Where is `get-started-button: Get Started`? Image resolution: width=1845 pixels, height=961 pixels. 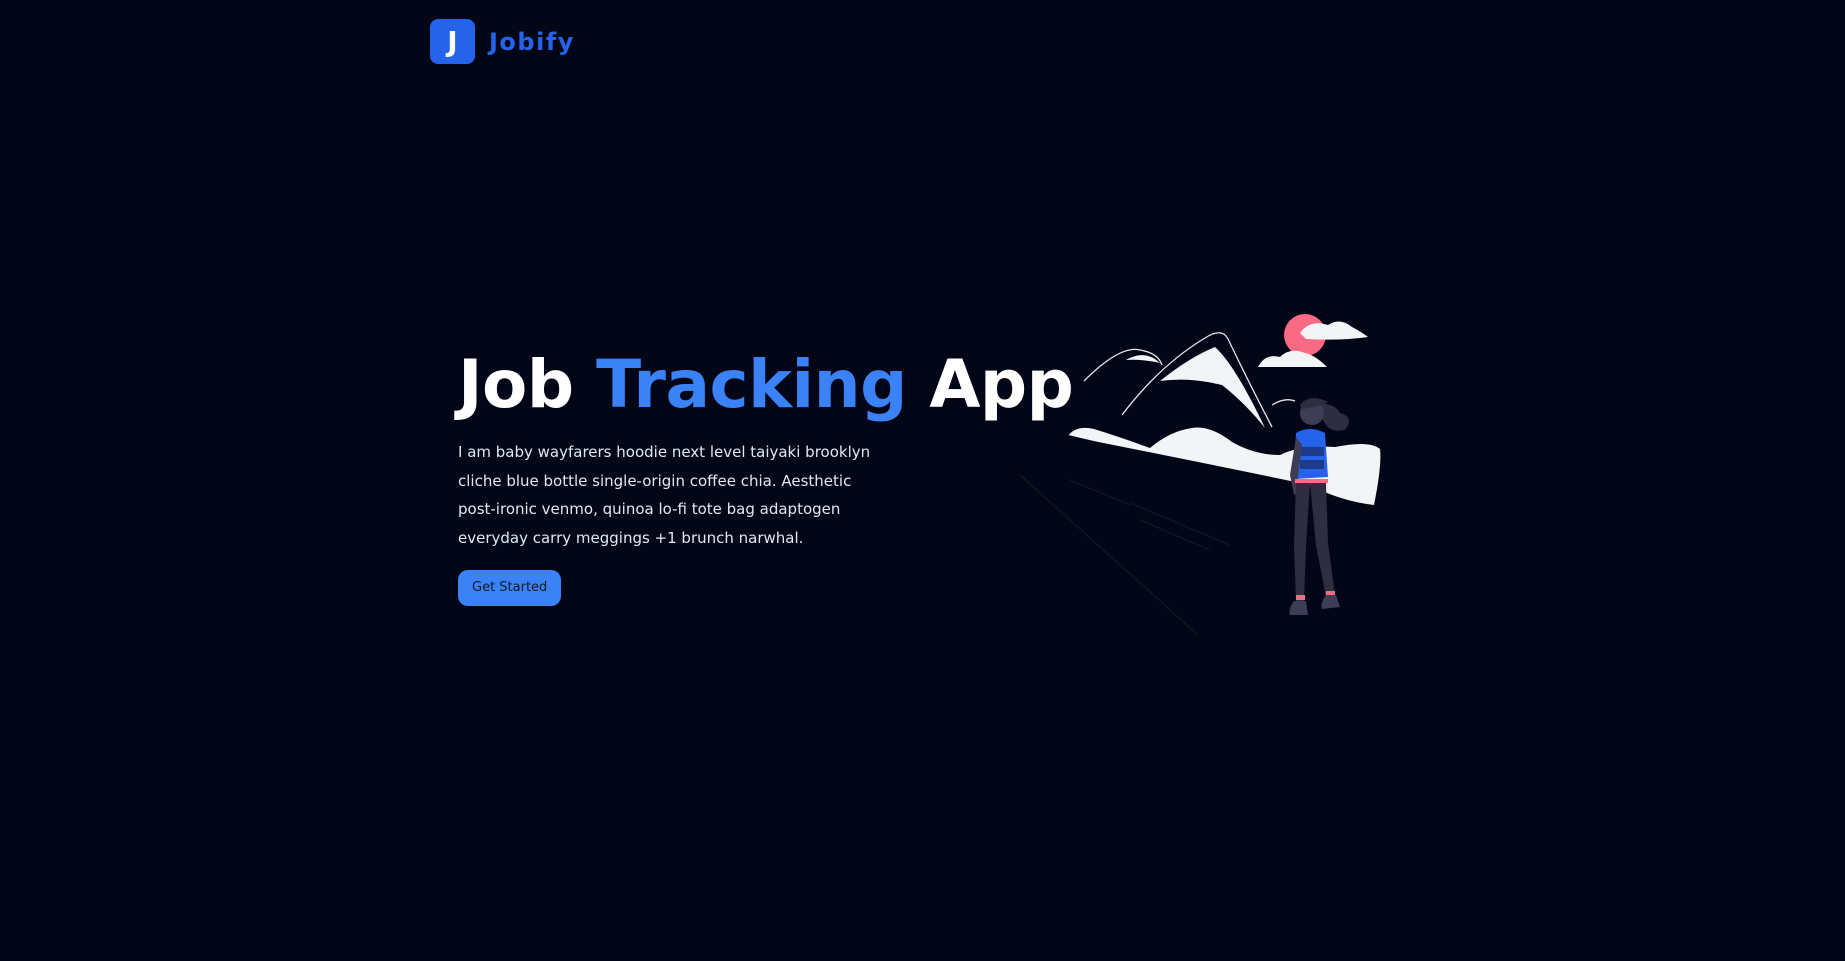 get-started-button: Get Started is located at coordinates (510, 588).